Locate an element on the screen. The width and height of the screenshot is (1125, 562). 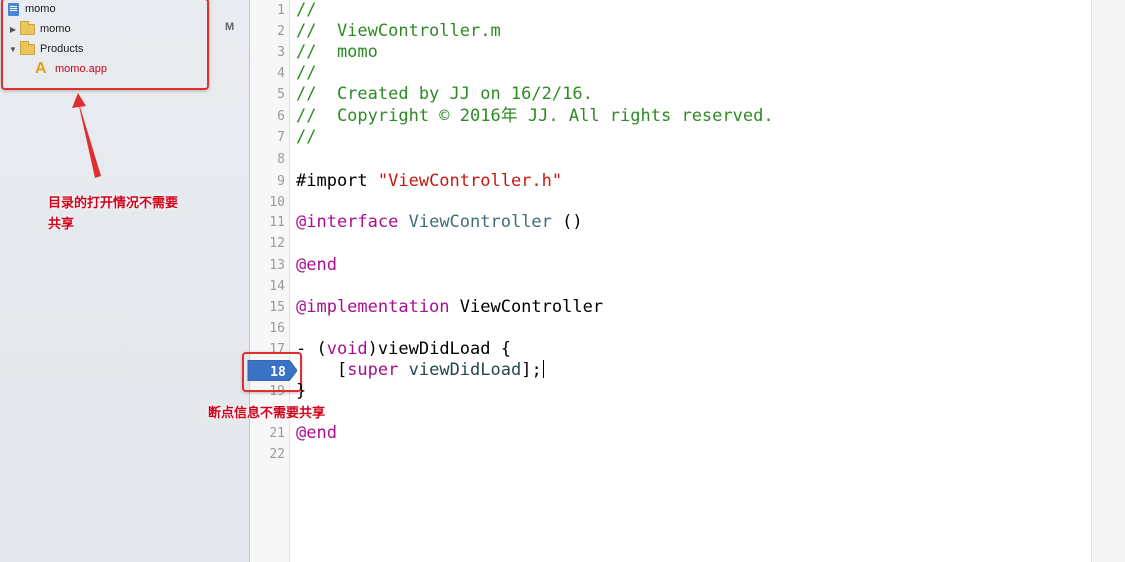
code-line-9: #import "ViewController.h" is located at coordinates (429, 181).